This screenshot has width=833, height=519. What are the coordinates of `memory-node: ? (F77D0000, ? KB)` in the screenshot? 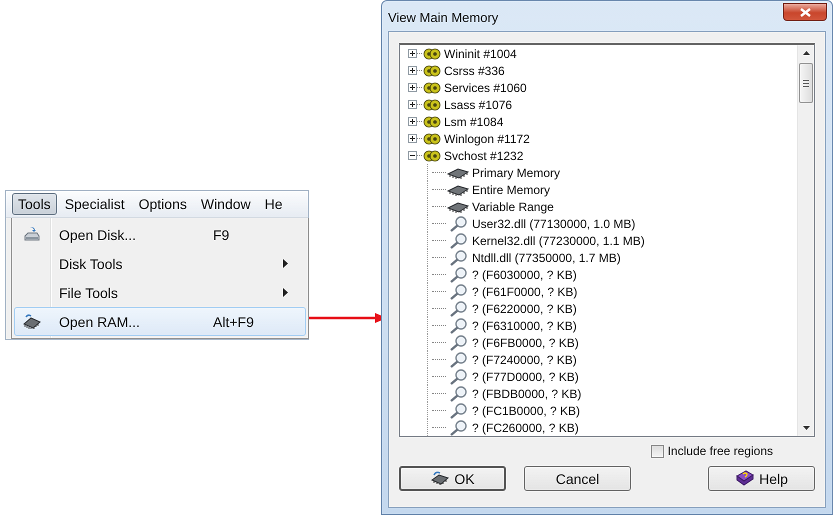 It's located at (525, 377).